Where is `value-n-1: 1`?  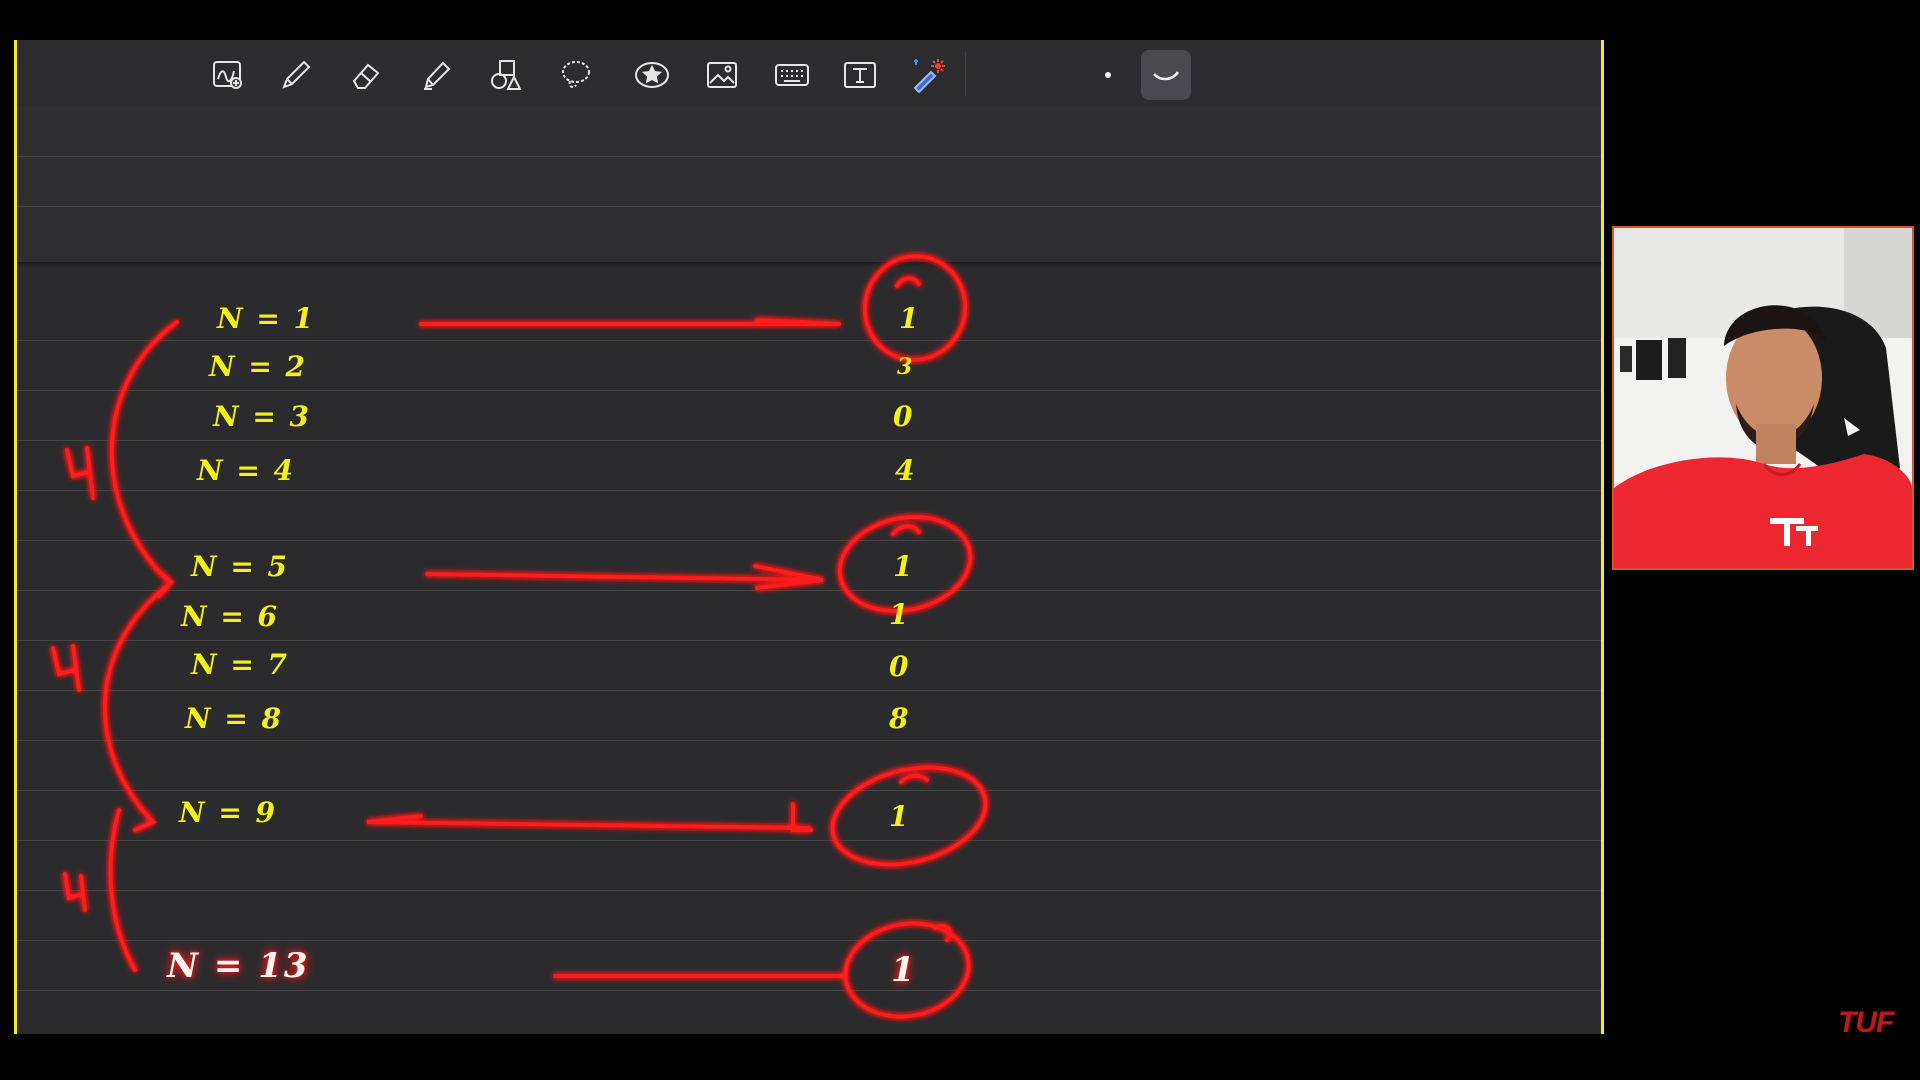
value-n-1: 1 is located at coordinates (910, 318).